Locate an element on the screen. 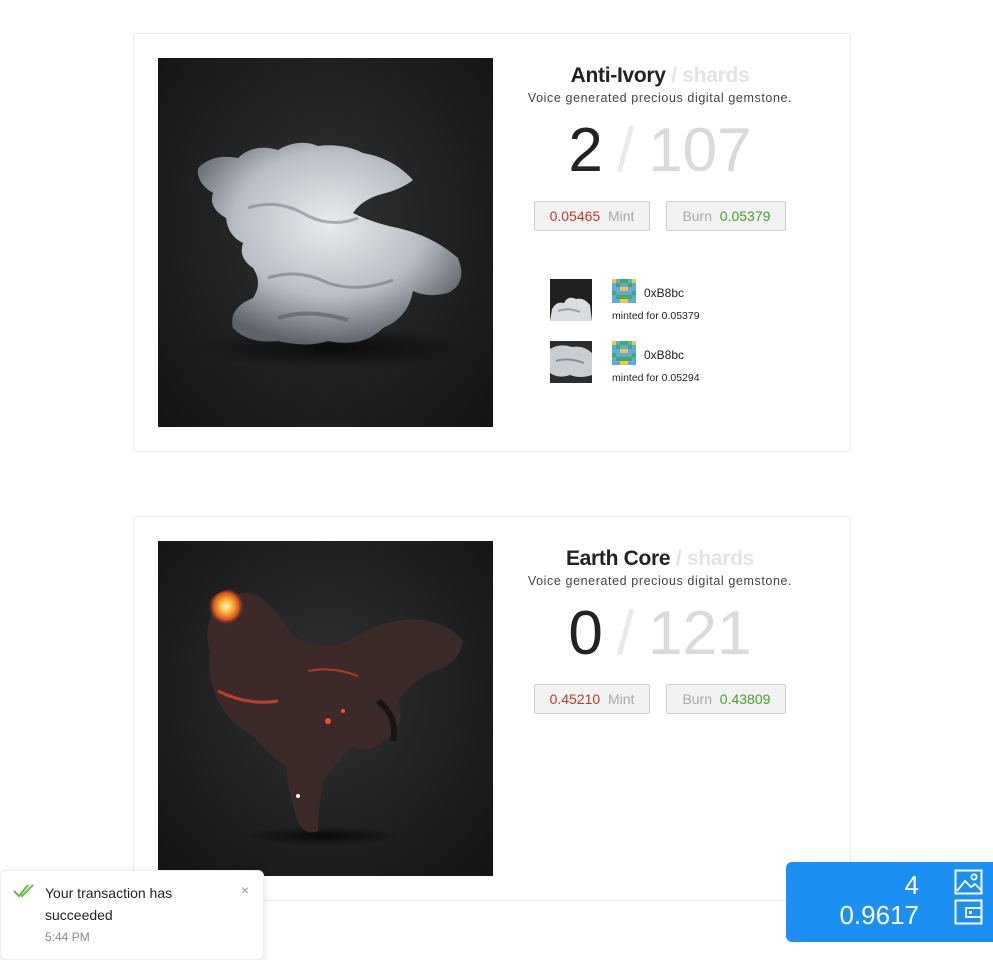 The width and height of the screenshot is (993, 960). close-icon: × is located at coordinates (245, 890).